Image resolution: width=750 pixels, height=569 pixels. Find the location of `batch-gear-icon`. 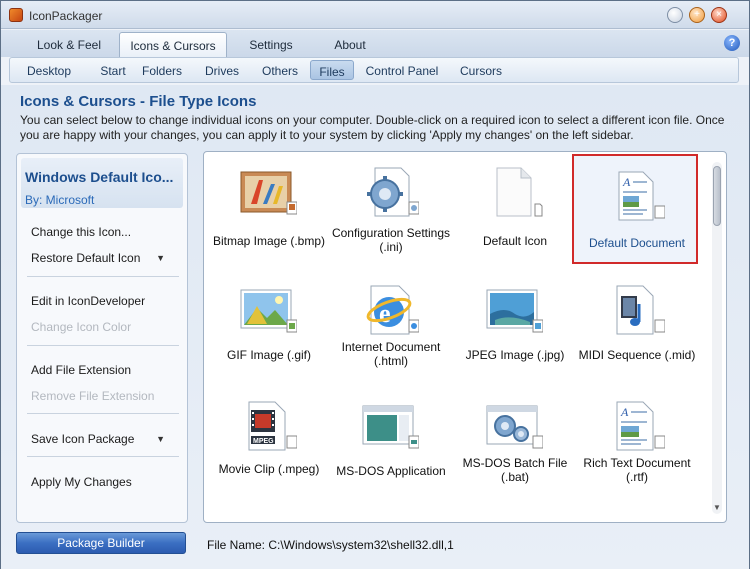

batch-gear-icon is located at coordinates (514, 426).